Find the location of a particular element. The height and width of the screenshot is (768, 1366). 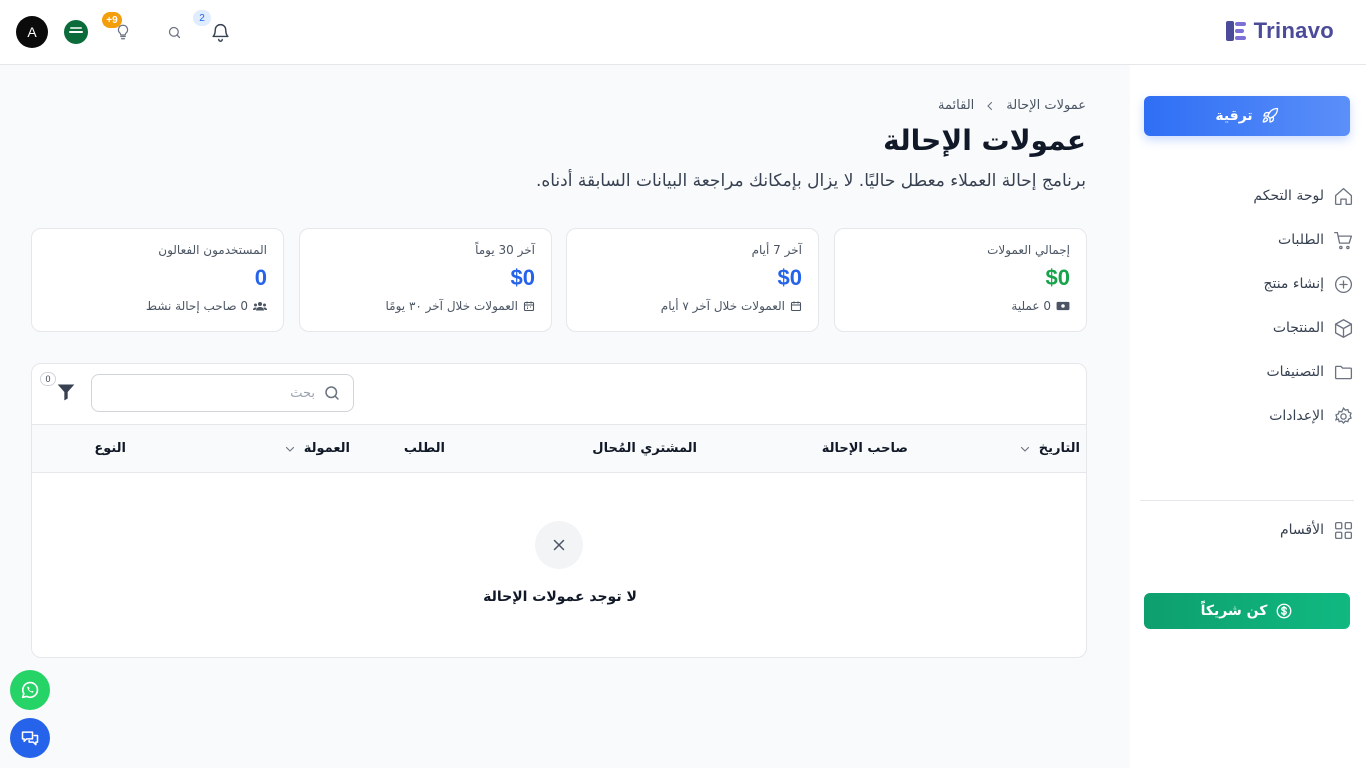

empty-state-icon is located at coordinates (559, 545).